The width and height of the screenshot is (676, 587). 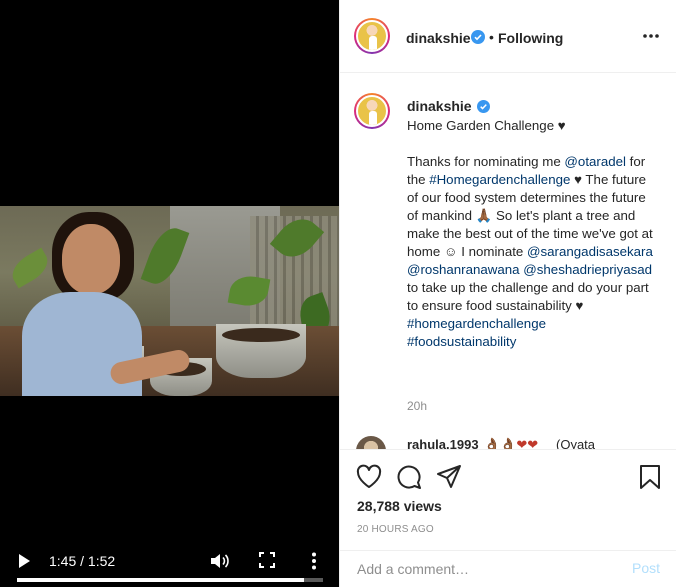 What do you see at coordinates (486, 161) in the screenshot?
I see `caption-text: Thanks for nominating me` at bounding box center [486, 161].